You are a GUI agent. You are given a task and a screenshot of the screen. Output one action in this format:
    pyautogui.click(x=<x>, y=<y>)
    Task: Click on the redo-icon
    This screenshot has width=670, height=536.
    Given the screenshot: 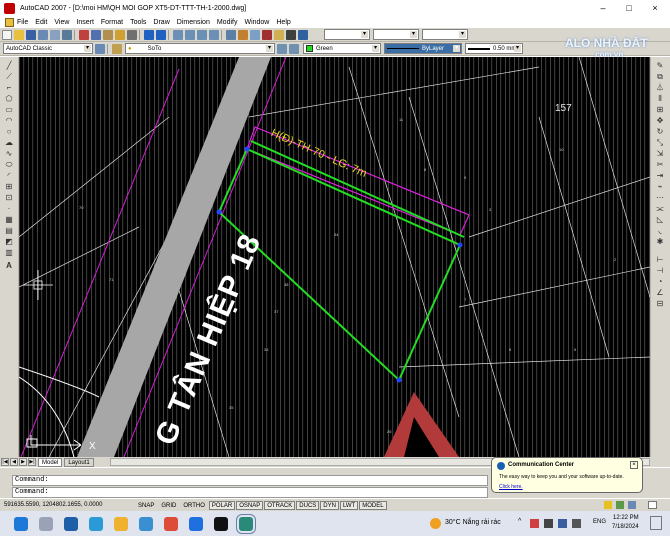 What is the action you would take?
    pyautogui.click(x=161, y=34)
    